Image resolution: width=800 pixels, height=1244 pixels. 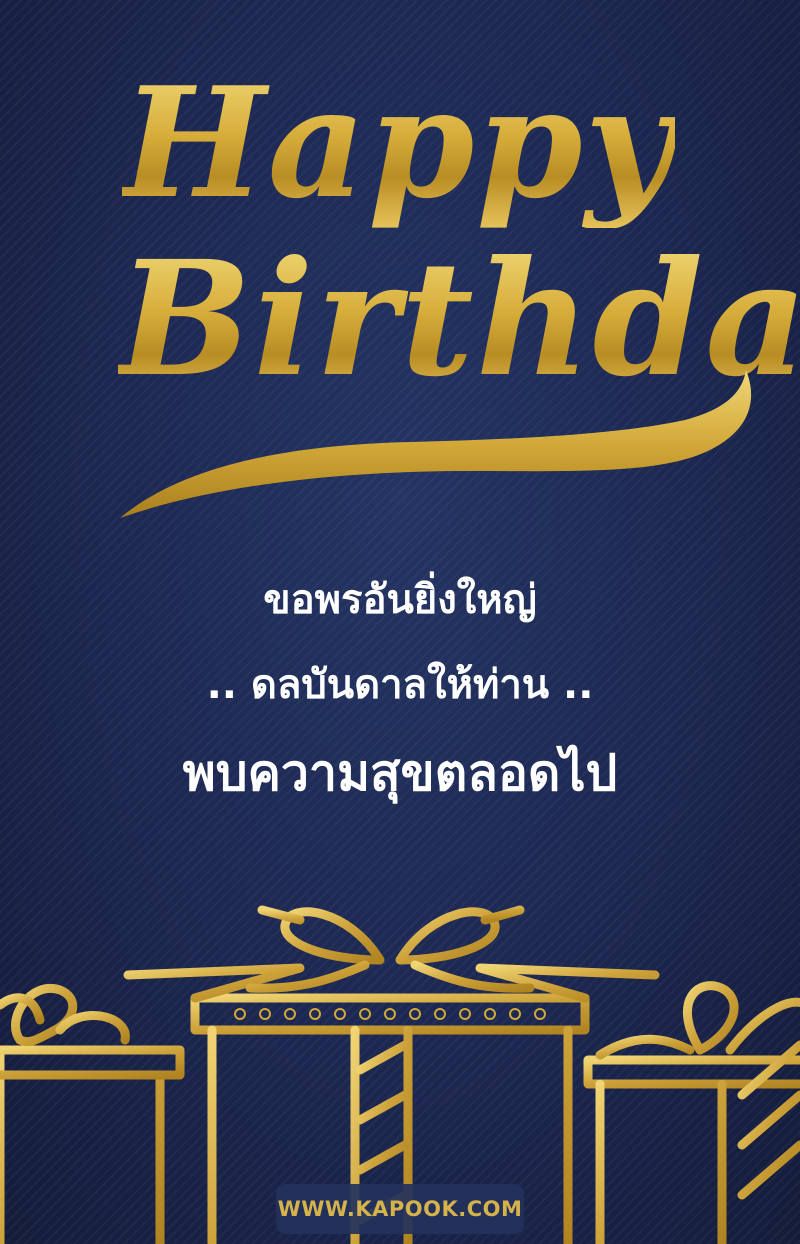 I want to click on message-line-2: .. ดลบันดาลให้ท่าน .., so click(x=400, y=685).